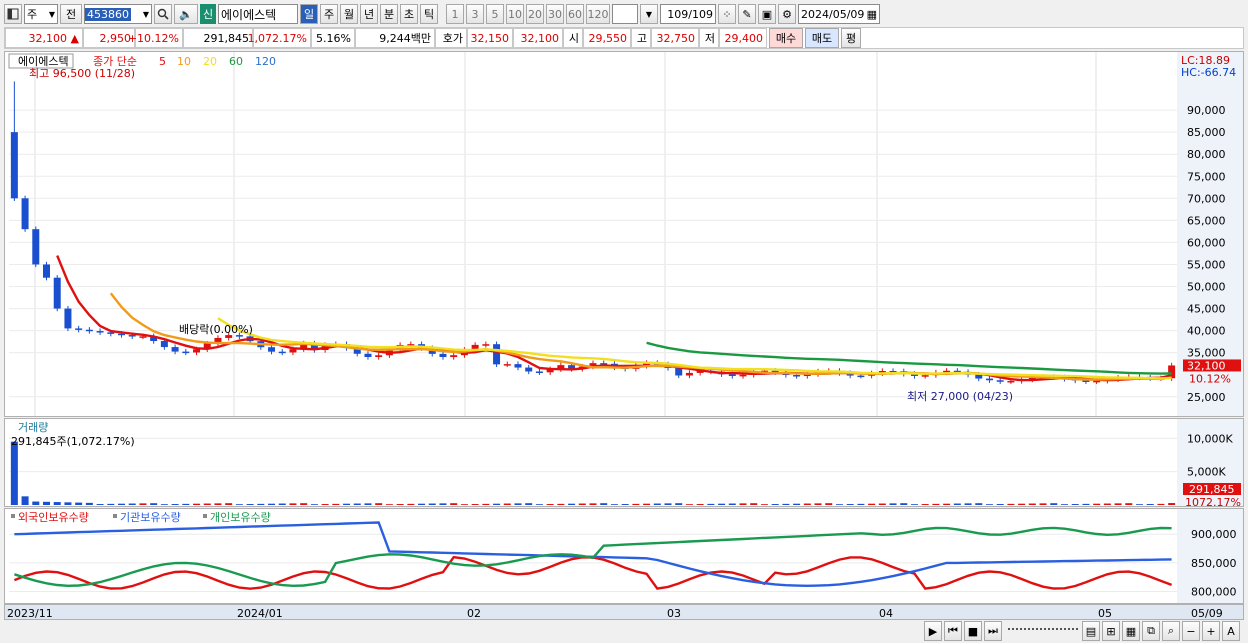 The image size is (1248, 643). I want to click on stock-name-field: 에이에스텍, so click(258, 14).